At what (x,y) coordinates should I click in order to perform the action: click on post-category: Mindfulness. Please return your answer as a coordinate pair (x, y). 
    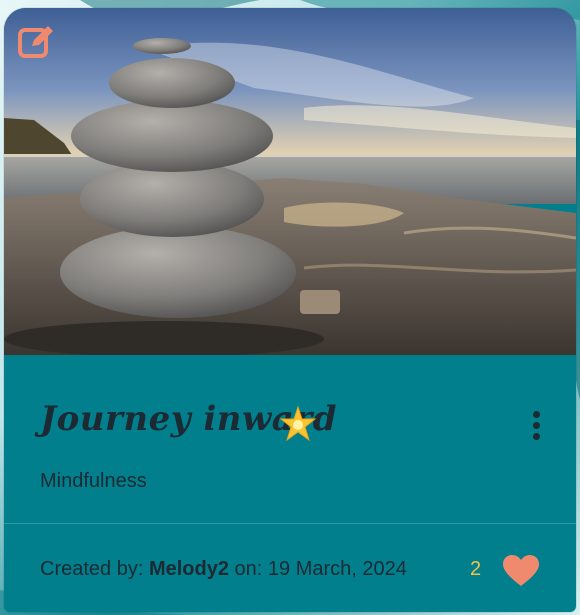
    Looking at the image, I should click on (93, 481).